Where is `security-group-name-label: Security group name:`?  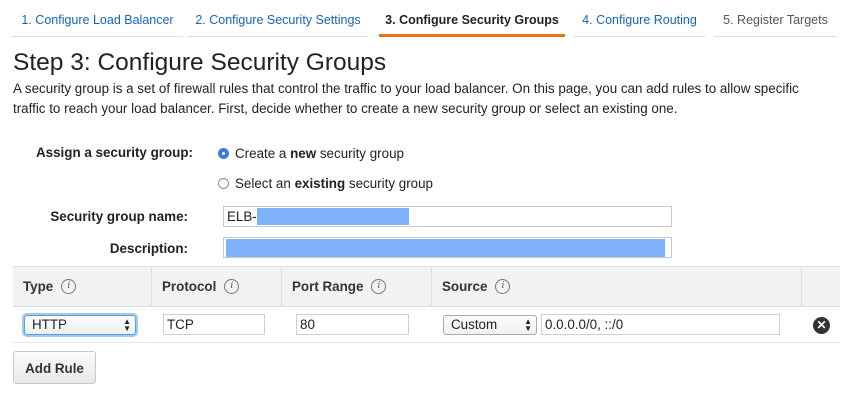
security-group-name-label: Security group name: is located at coordinates (119, 216).